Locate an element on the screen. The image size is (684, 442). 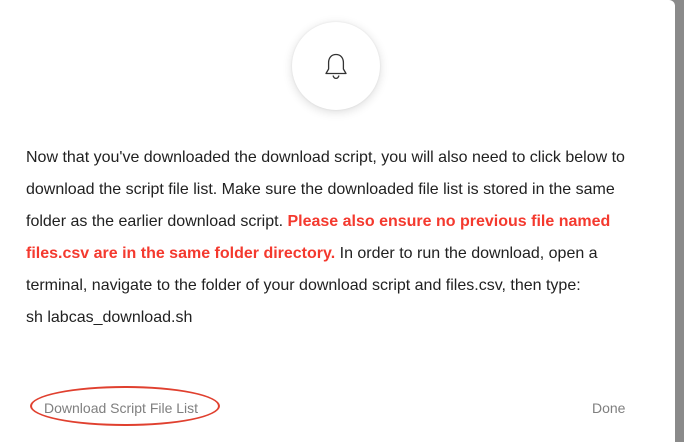
download-script-file-list-button: Download Script File List is located at coordinates (121, 408).